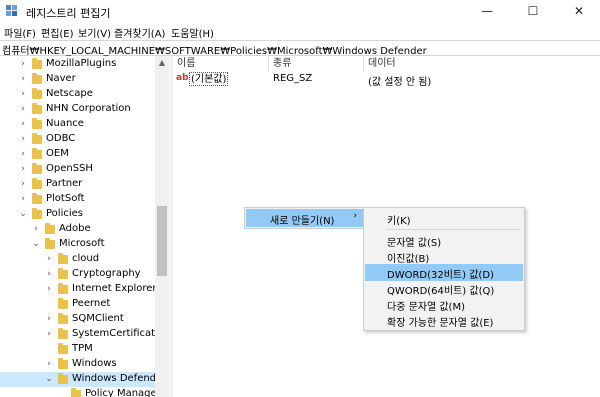 The image size is (600, 397). I want to click on menu-file: 파일(F), so click(20, 32).